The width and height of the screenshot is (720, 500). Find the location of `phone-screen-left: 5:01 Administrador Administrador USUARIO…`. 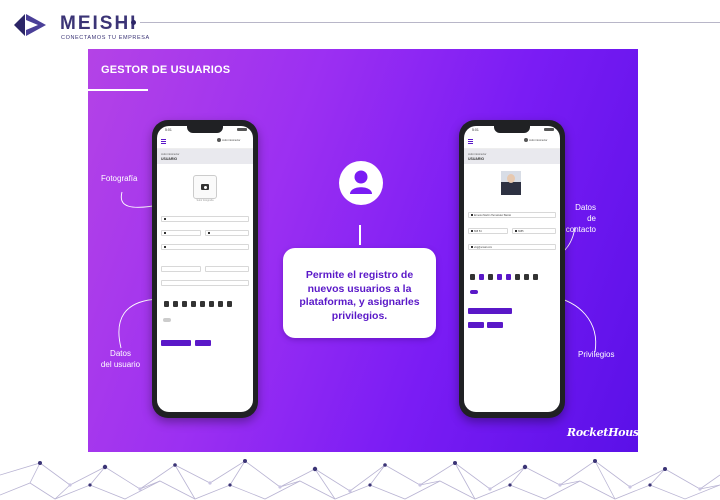

phone-screen-left: 5:01 Administrador Administrador USUARIO… is located at coordinates (205, 269).